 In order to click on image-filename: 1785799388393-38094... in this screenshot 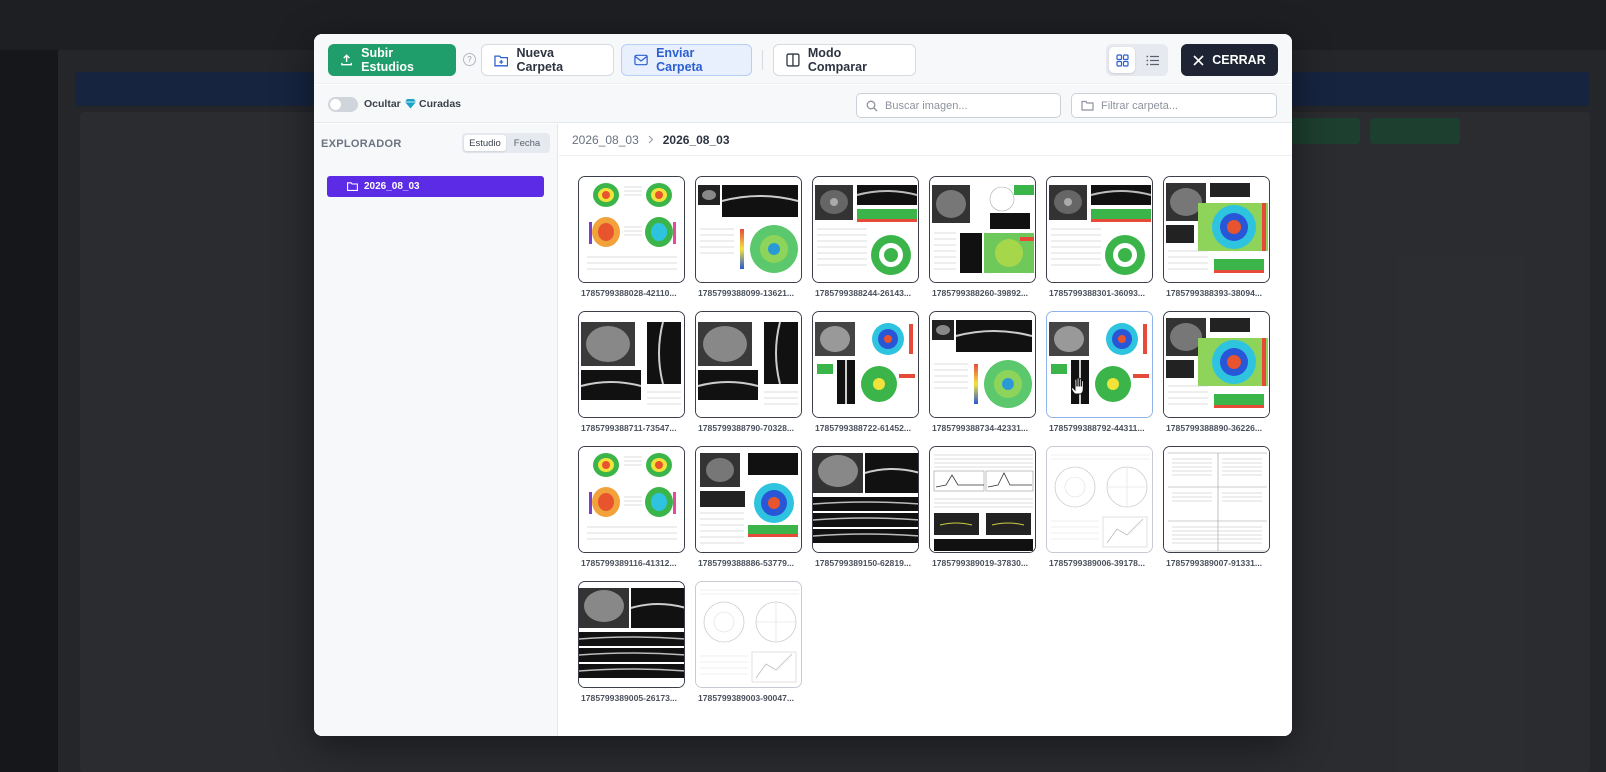, I will do `click(1214, 293)`.